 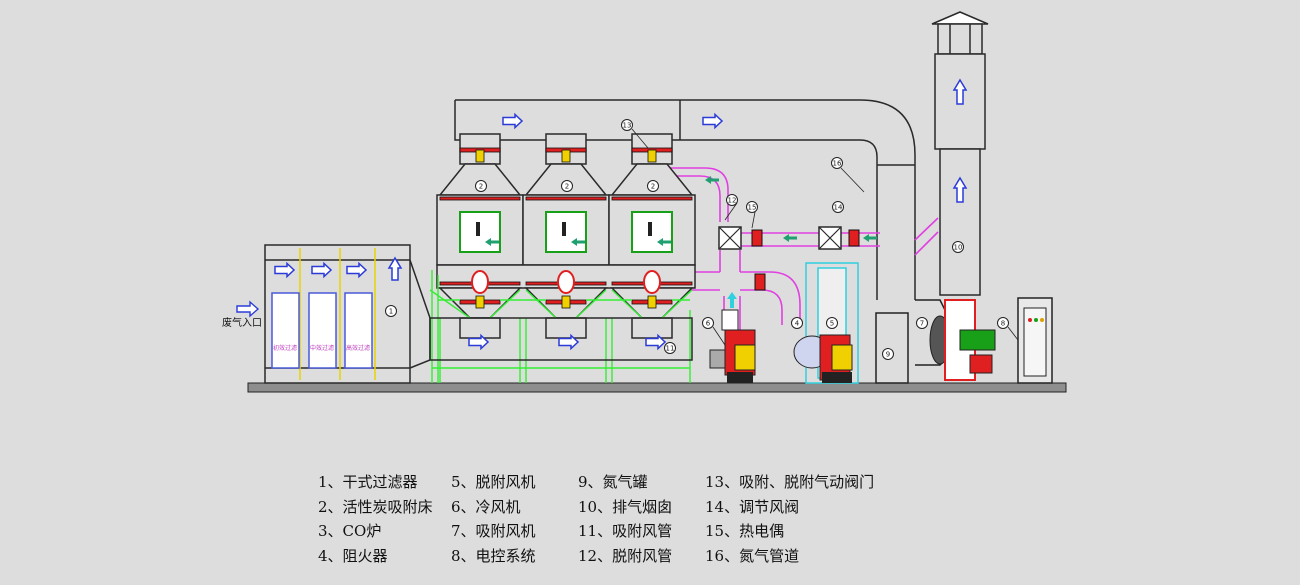 What do you see at coordinates (752, 506) in the screenshot?
I see `legend-item: 14、调节风阀` at bounding box center [752, 506].